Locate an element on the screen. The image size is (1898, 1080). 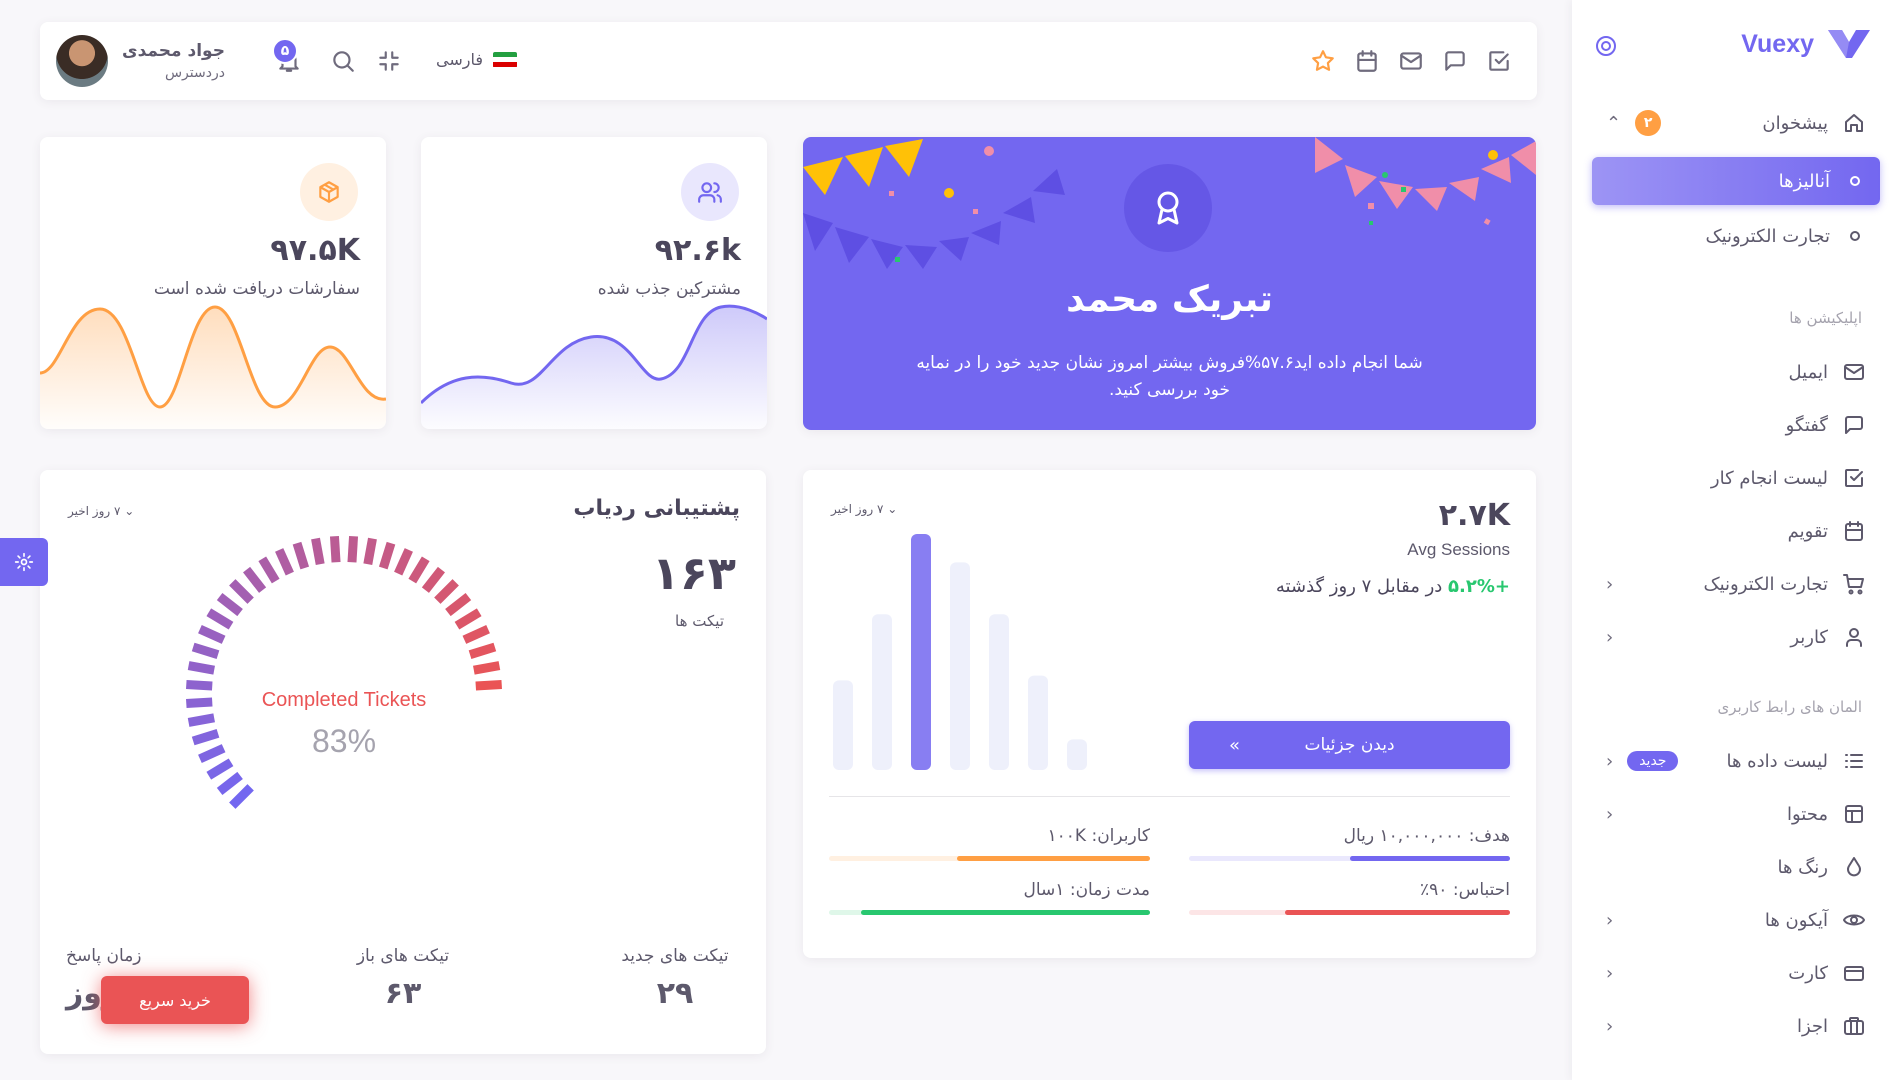
brand: Vuexy is located at coordinates (1806, 44).